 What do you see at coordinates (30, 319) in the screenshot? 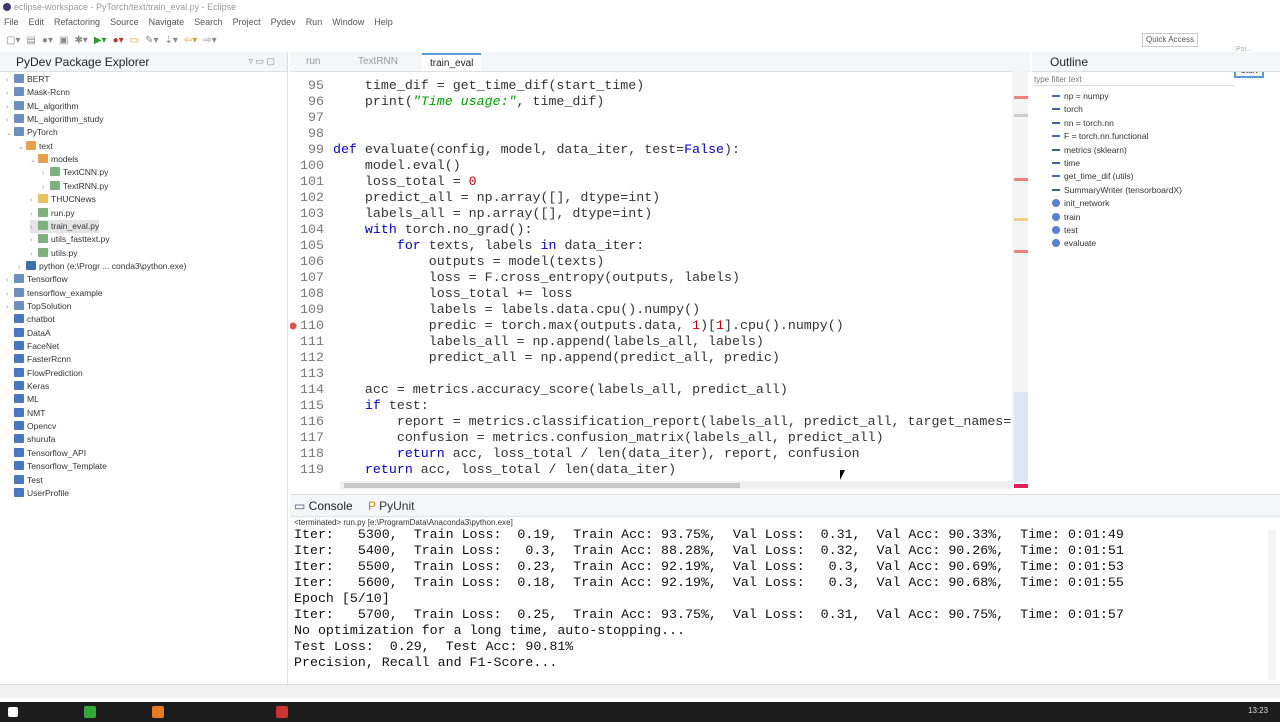
I see `tree-item: chatbot` at bounding box center [30, 319].